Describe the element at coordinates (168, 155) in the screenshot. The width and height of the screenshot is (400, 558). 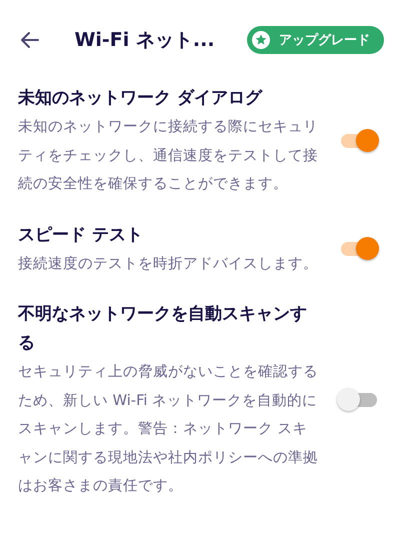
I see `setting-description: 未知のネットワークに接続する際にセキュリティをチェックし、通信速度をテストして接続の安全性を確保することができます。` at that location.